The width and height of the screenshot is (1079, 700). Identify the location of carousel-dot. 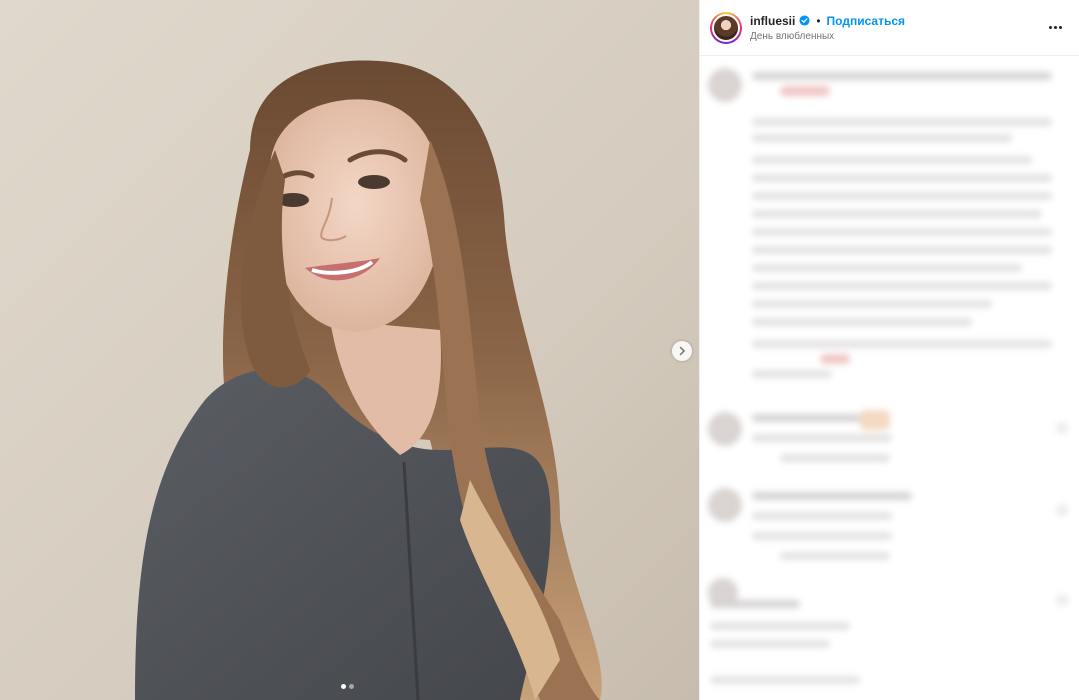
(351, 686).